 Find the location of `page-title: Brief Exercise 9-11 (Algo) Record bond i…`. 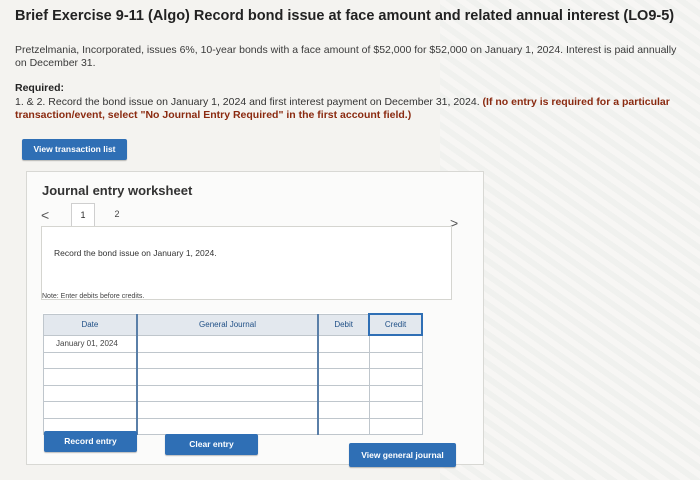

page-title: Brief Exercise 9-11 (Algo) Record bond i… is located at coordinates (345, 16).